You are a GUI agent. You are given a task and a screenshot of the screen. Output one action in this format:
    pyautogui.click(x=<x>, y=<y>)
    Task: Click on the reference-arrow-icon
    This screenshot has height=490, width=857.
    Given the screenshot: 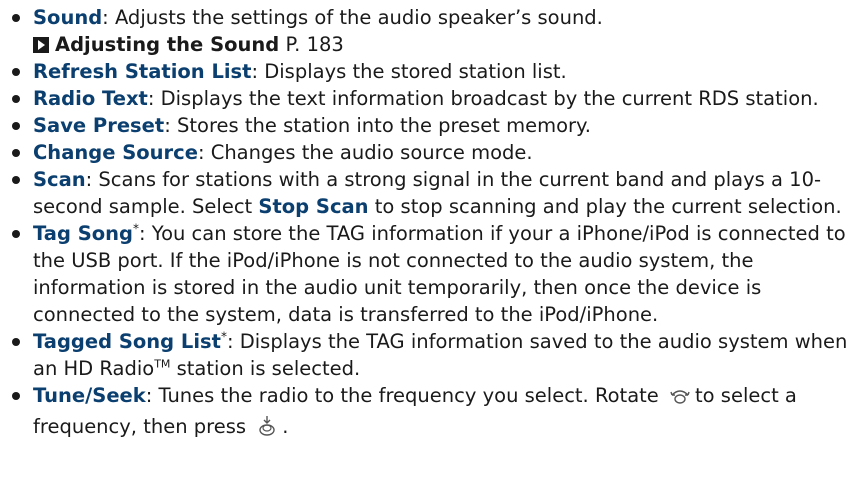 What is the action you would take?
    pyautogui.click(x=41, y=45)
    